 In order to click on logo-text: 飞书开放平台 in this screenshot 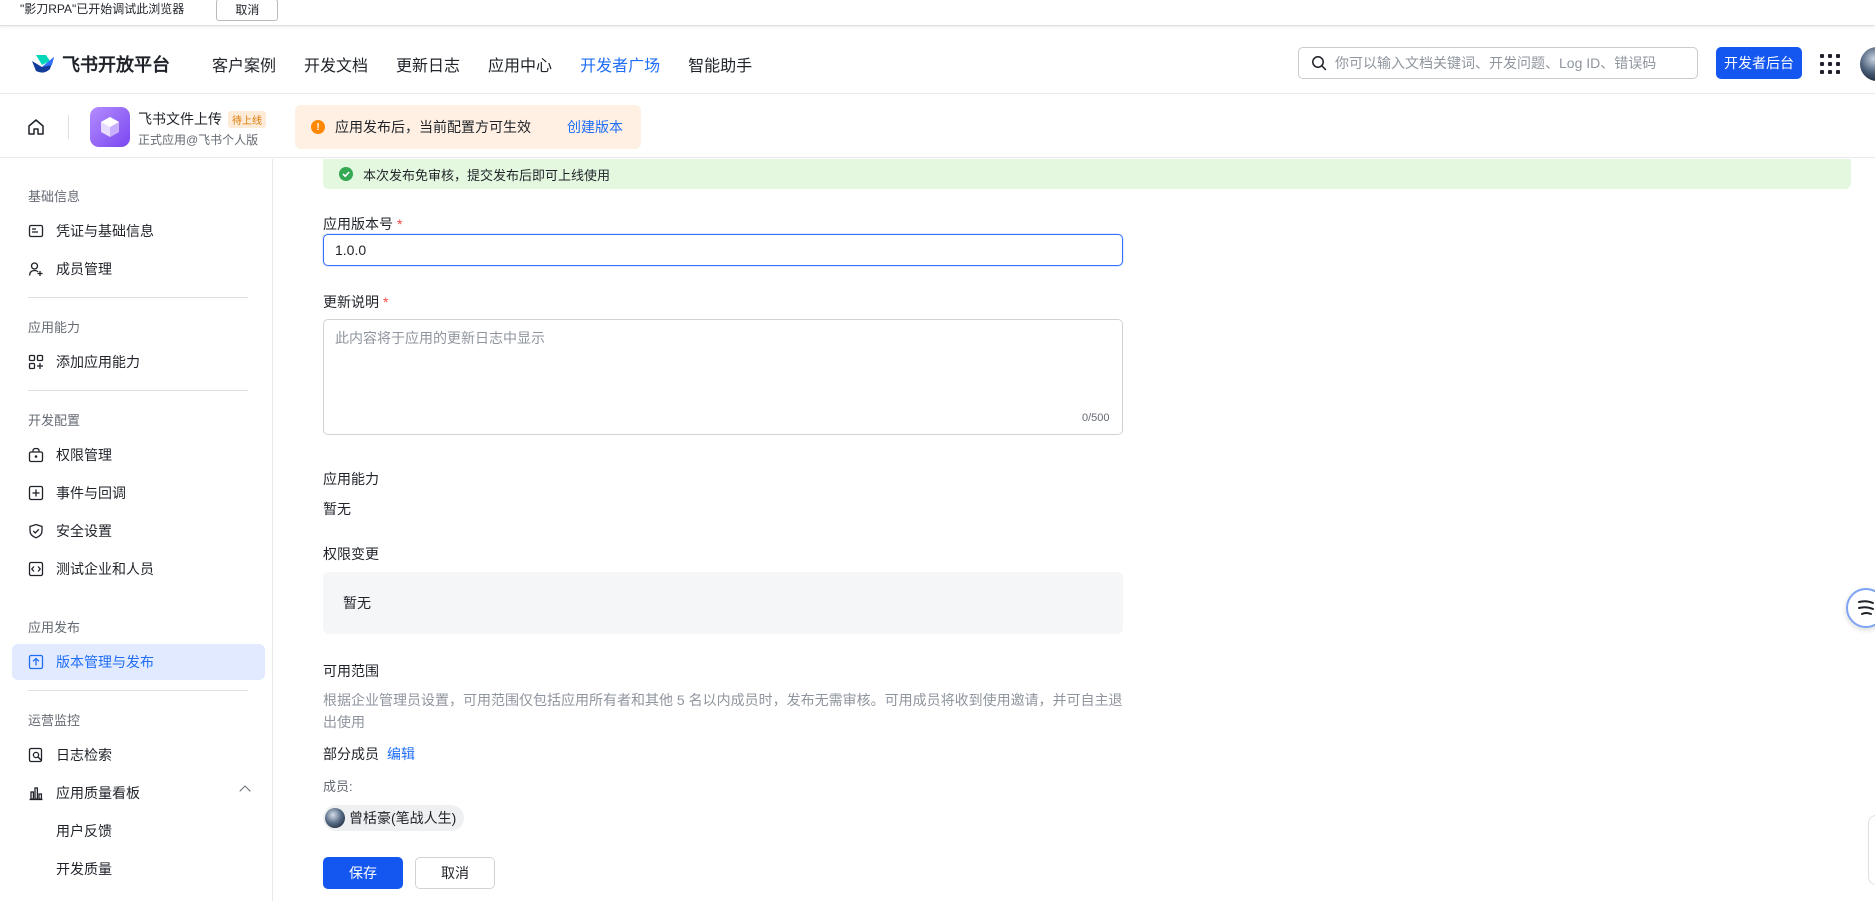, I will do `click(116, 64)`.